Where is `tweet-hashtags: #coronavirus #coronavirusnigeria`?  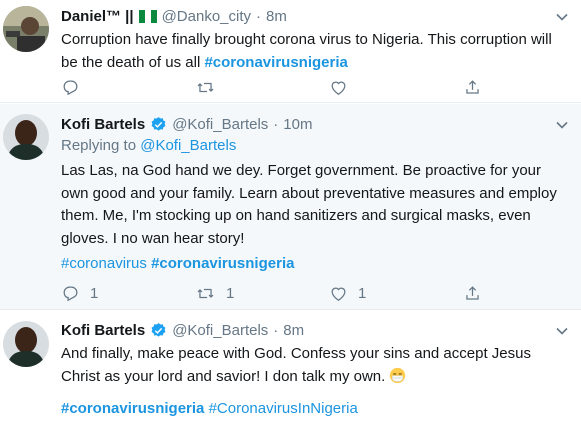 tweet-hashtags: #coronavirus #coronavirusnigeria is located at coordinates (316, 264).